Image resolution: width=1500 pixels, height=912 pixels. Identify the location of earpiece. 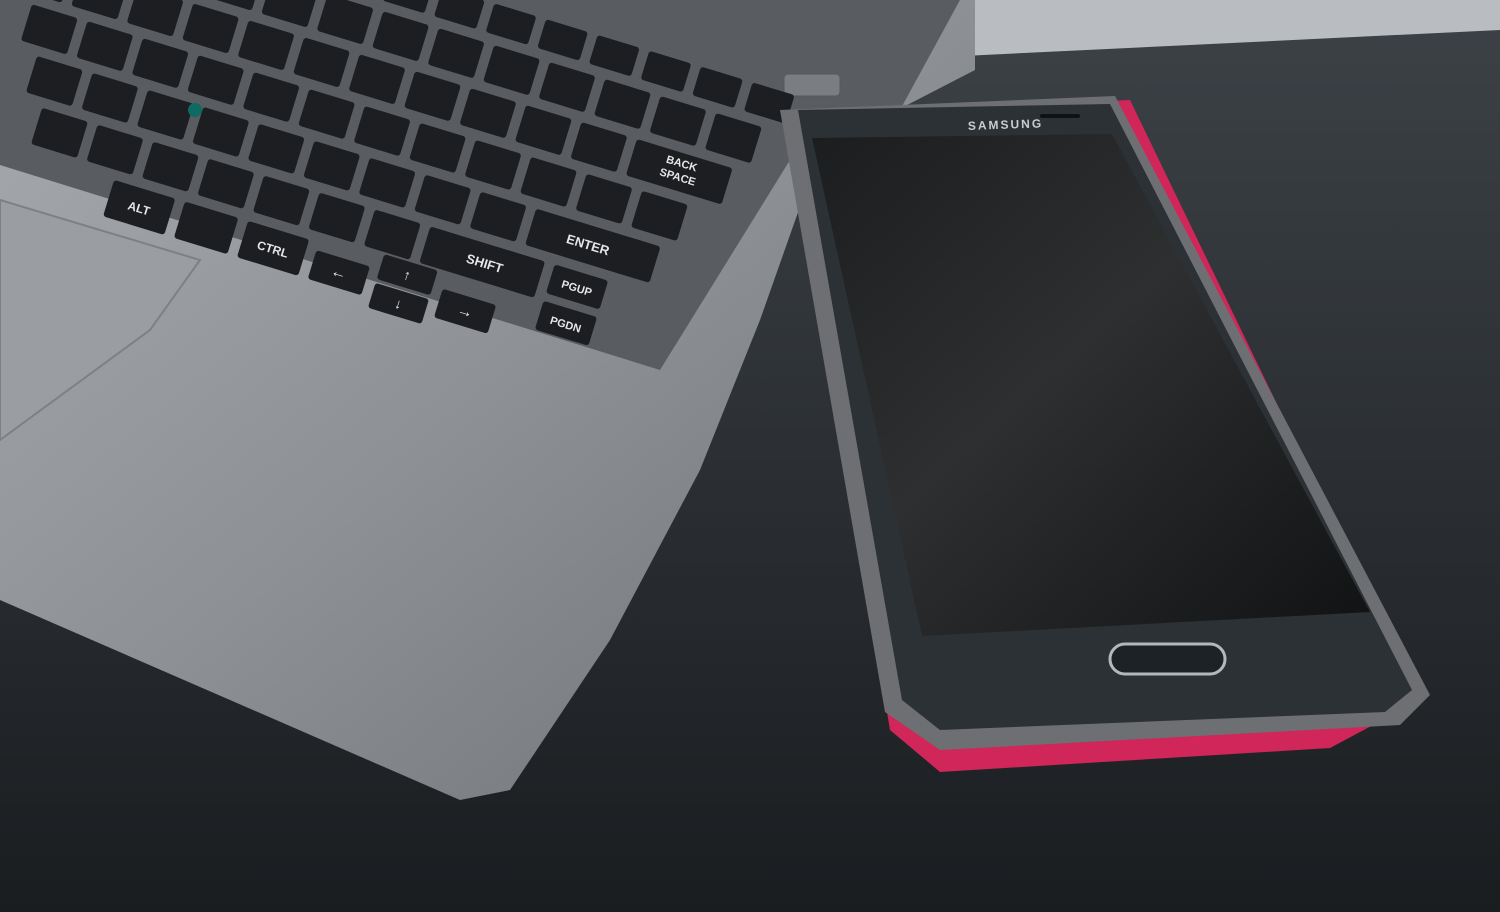
(1060, 116).